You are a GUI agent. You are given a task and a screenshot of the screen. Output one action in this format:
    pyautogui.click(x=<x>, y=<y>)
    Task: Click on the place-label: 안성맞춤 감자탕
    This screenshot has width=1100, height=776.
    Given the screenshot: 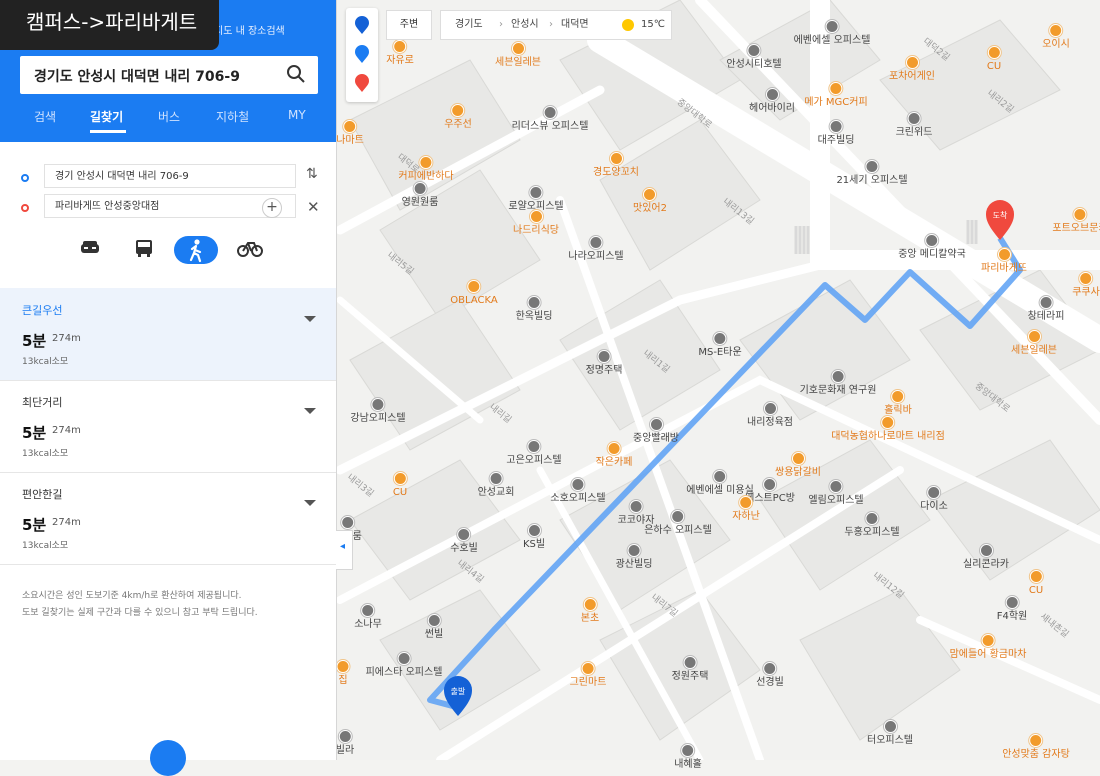 What is the action you would take?
    pyautogui.click(x=1036, y=747)
    